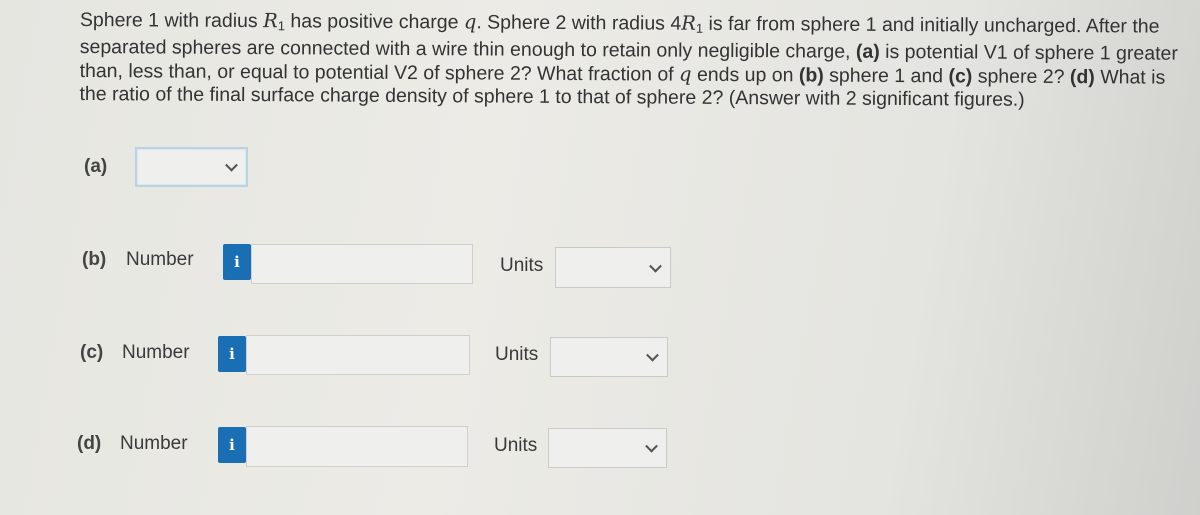 Image resolution: width=1200 pixels, height=515 pixels. What do you see at coordinates (357, 446) in the screenshot?
I see `part-d-number-input` at bounding box center [357, 446].